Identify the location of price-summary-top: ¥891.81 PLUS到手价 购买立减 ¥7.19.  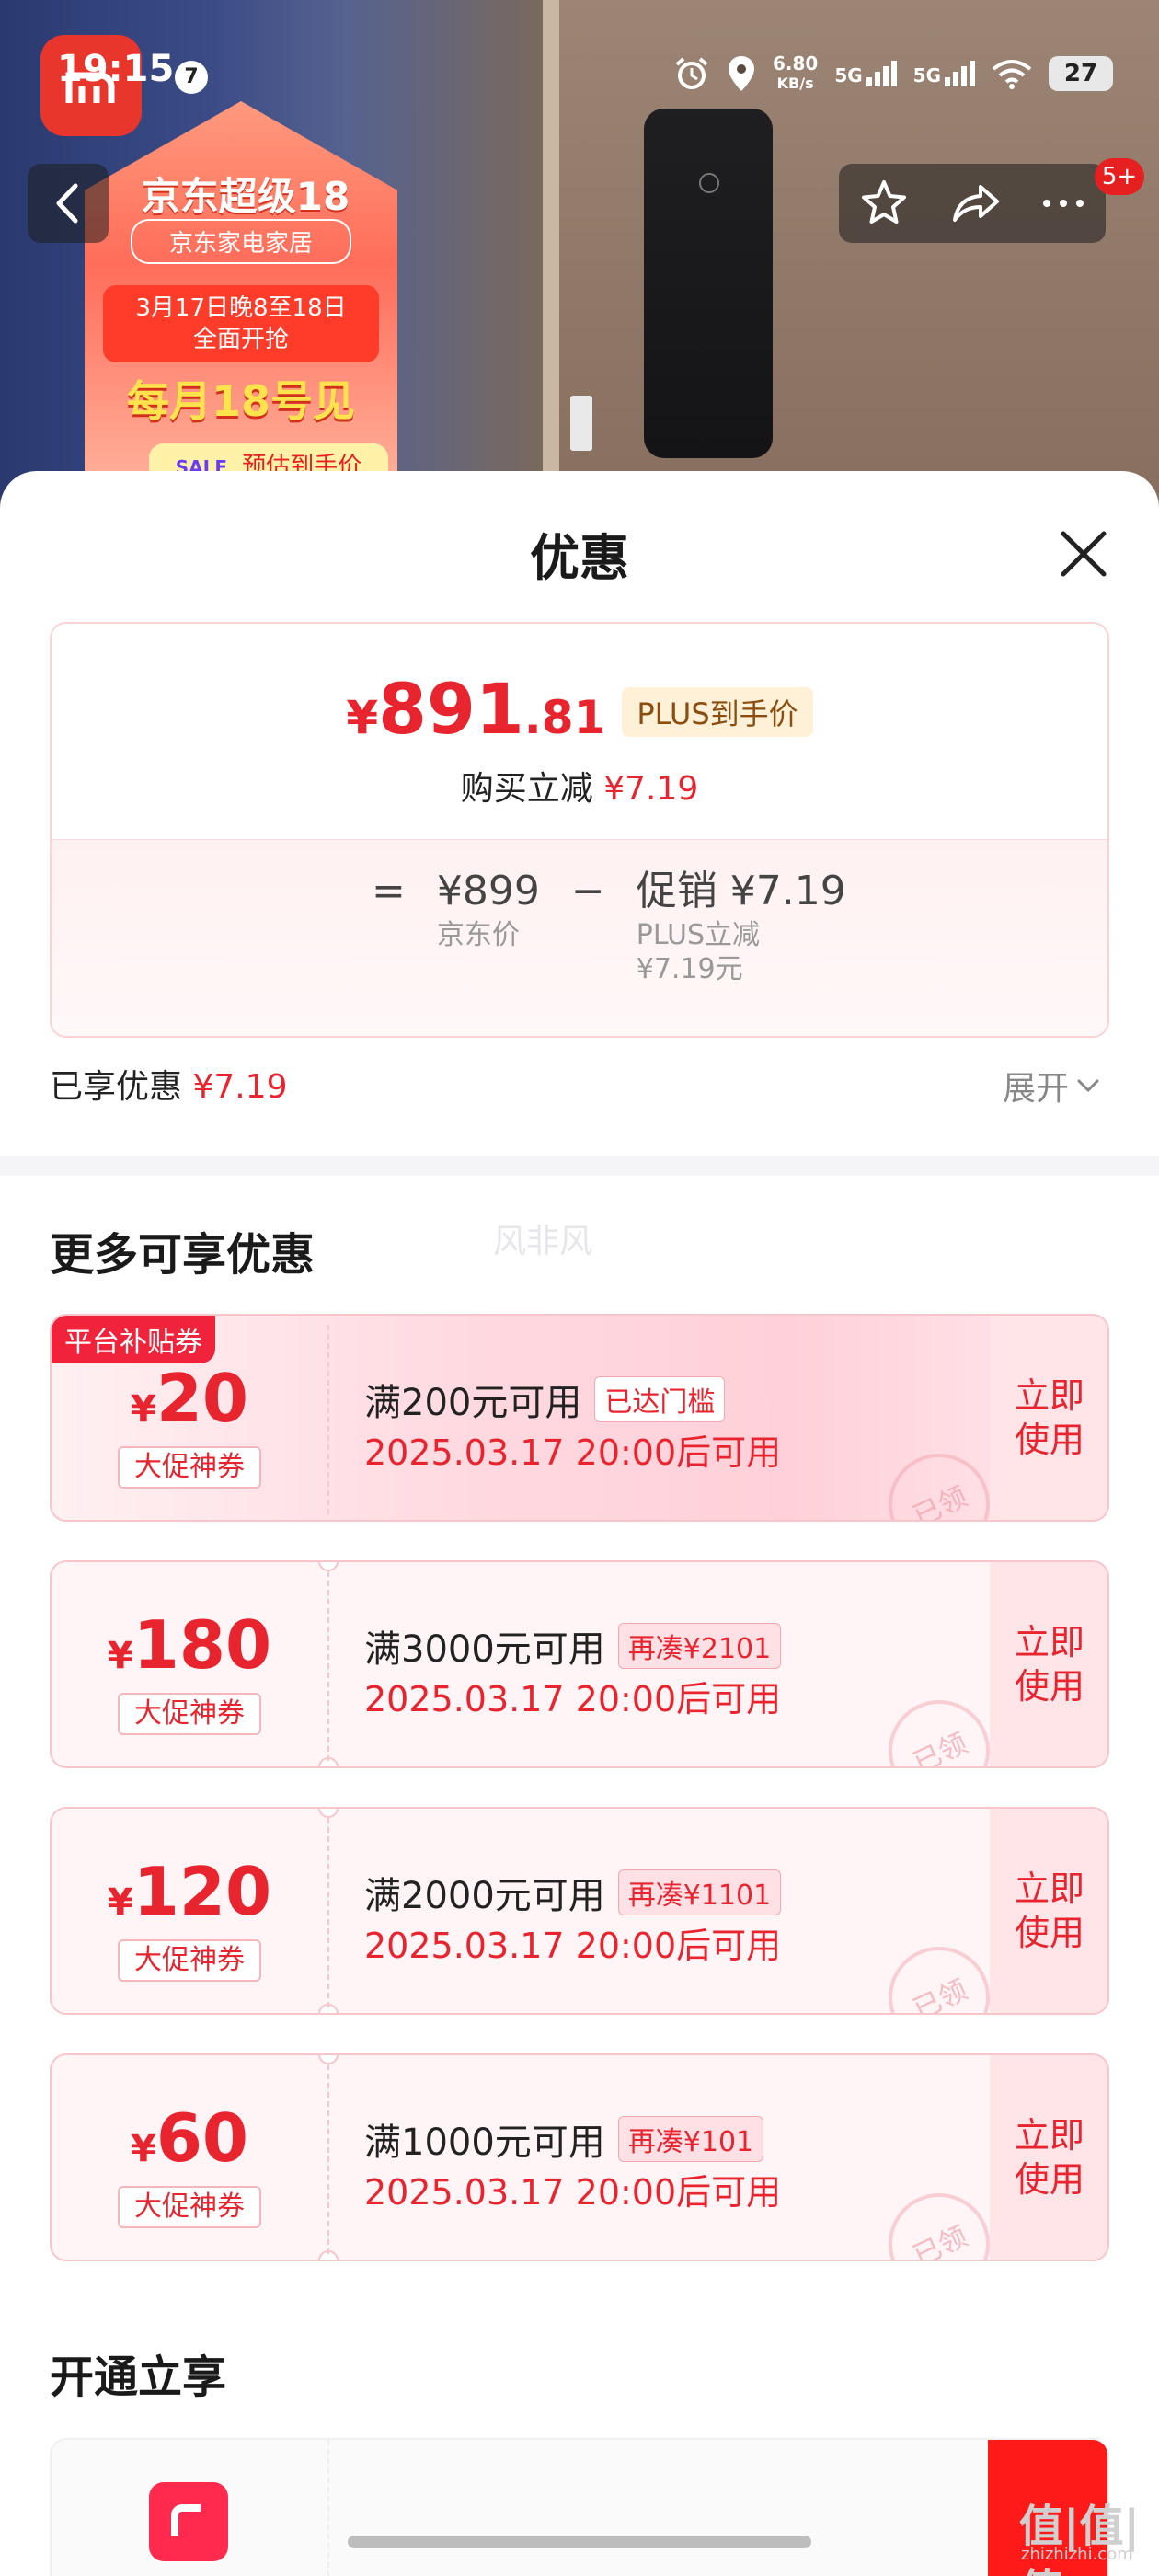
(579, 731).